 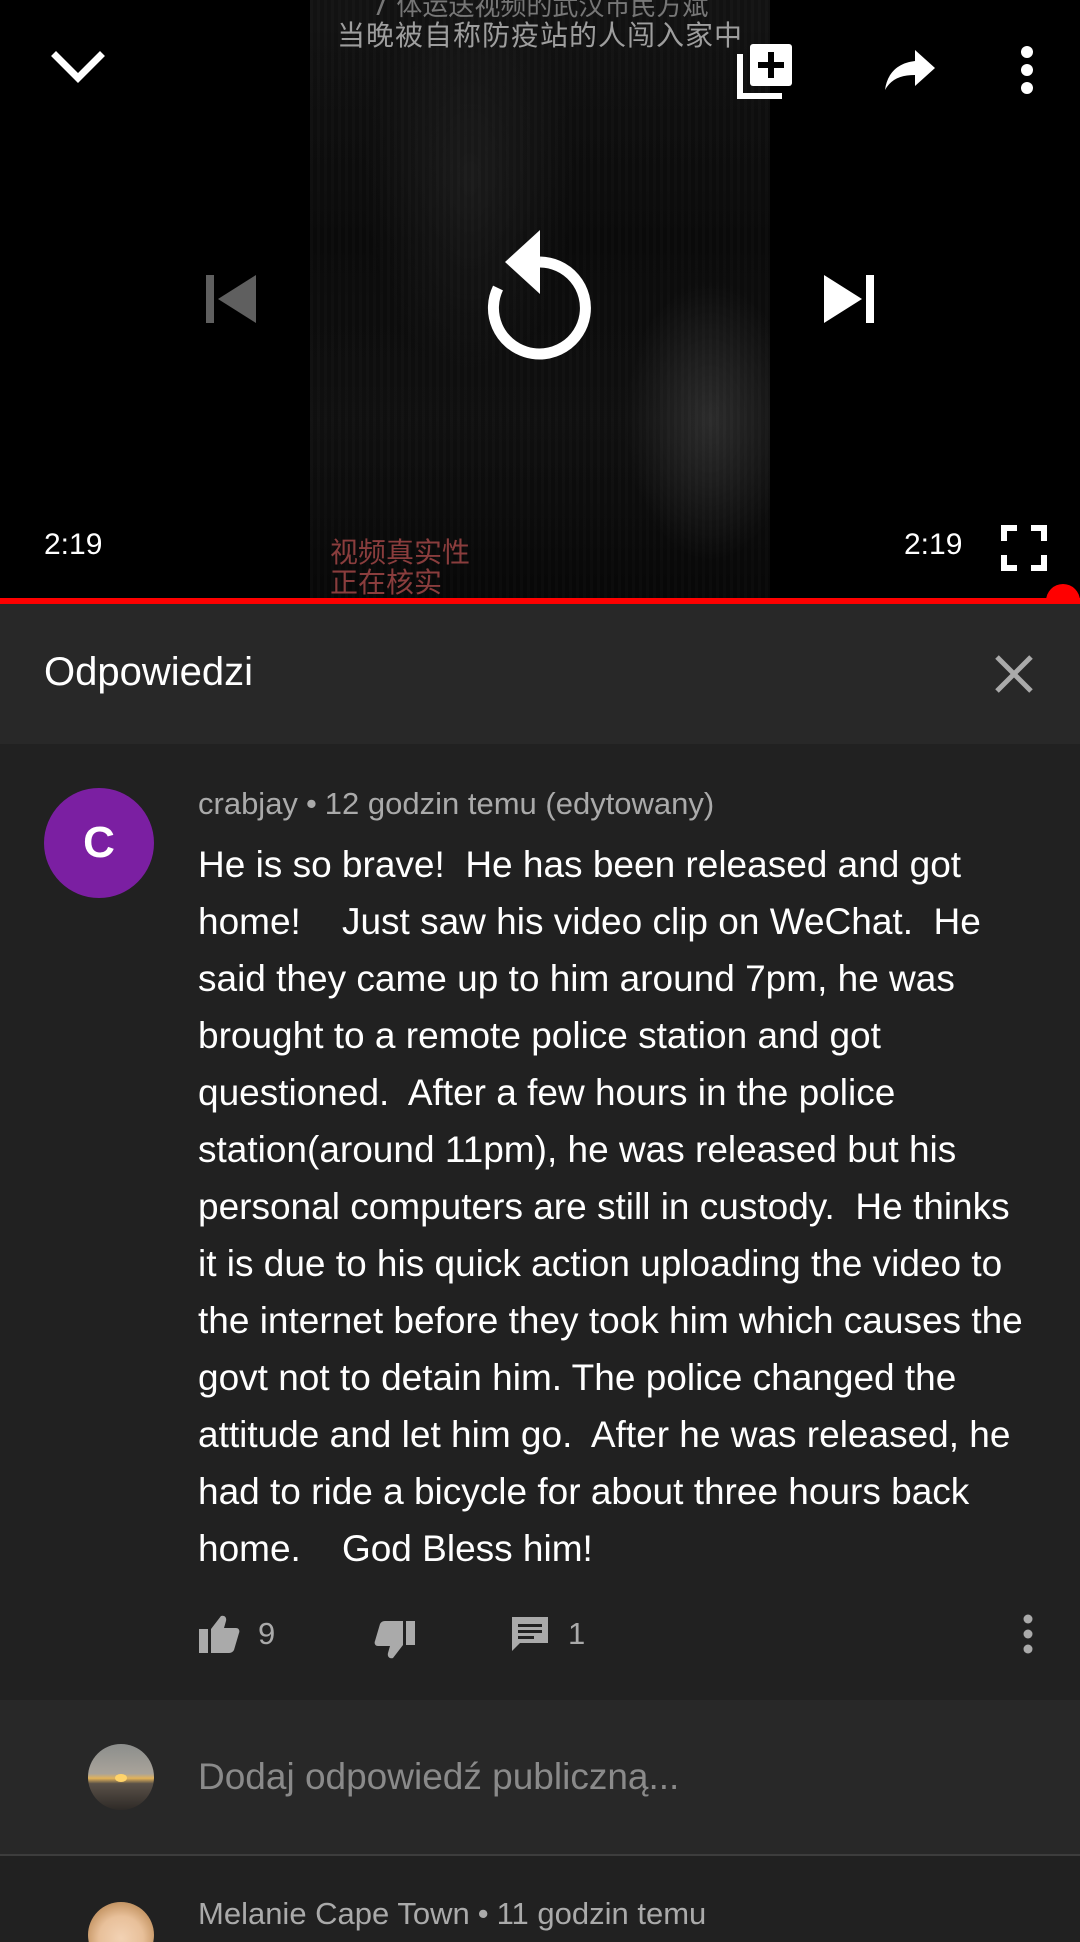 I want to click on comment-more-button, so click(x=1028, y=1634).